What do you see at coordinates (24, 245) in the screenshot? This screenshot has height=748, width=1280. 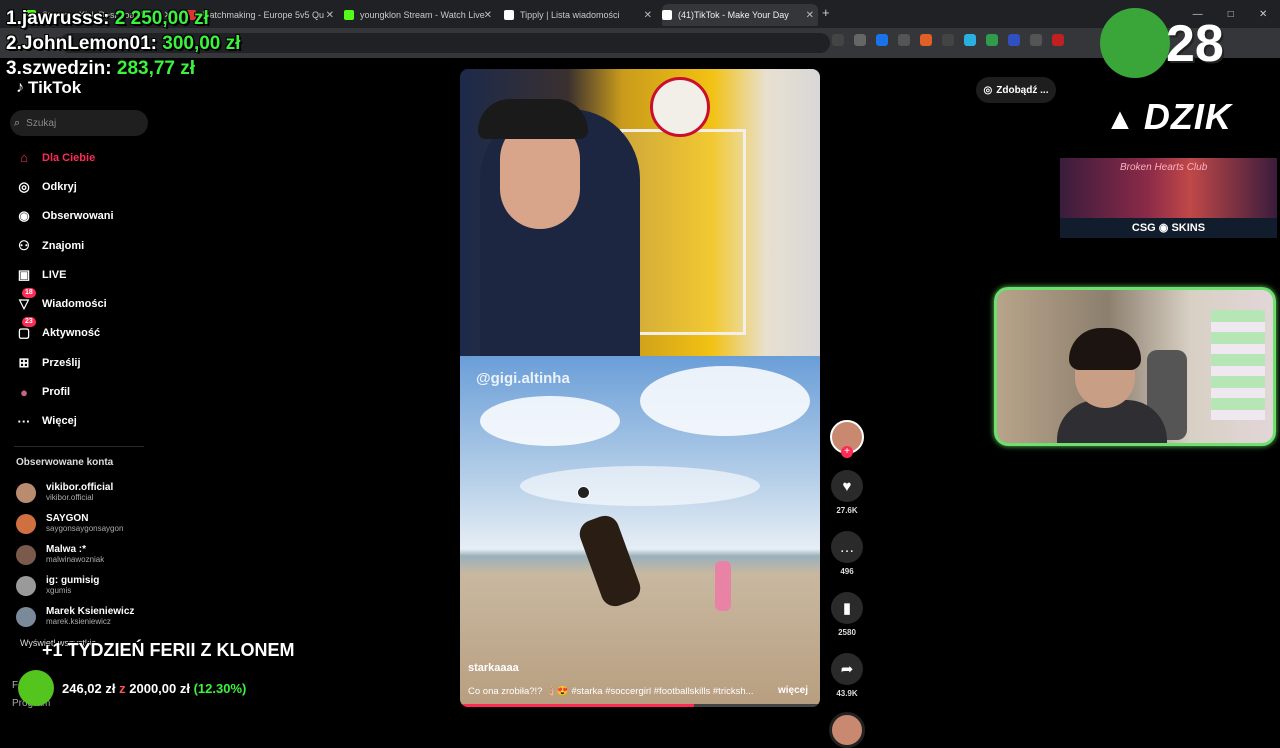 I see `friends-icon: ⚇` at bounding box center [24, 245].